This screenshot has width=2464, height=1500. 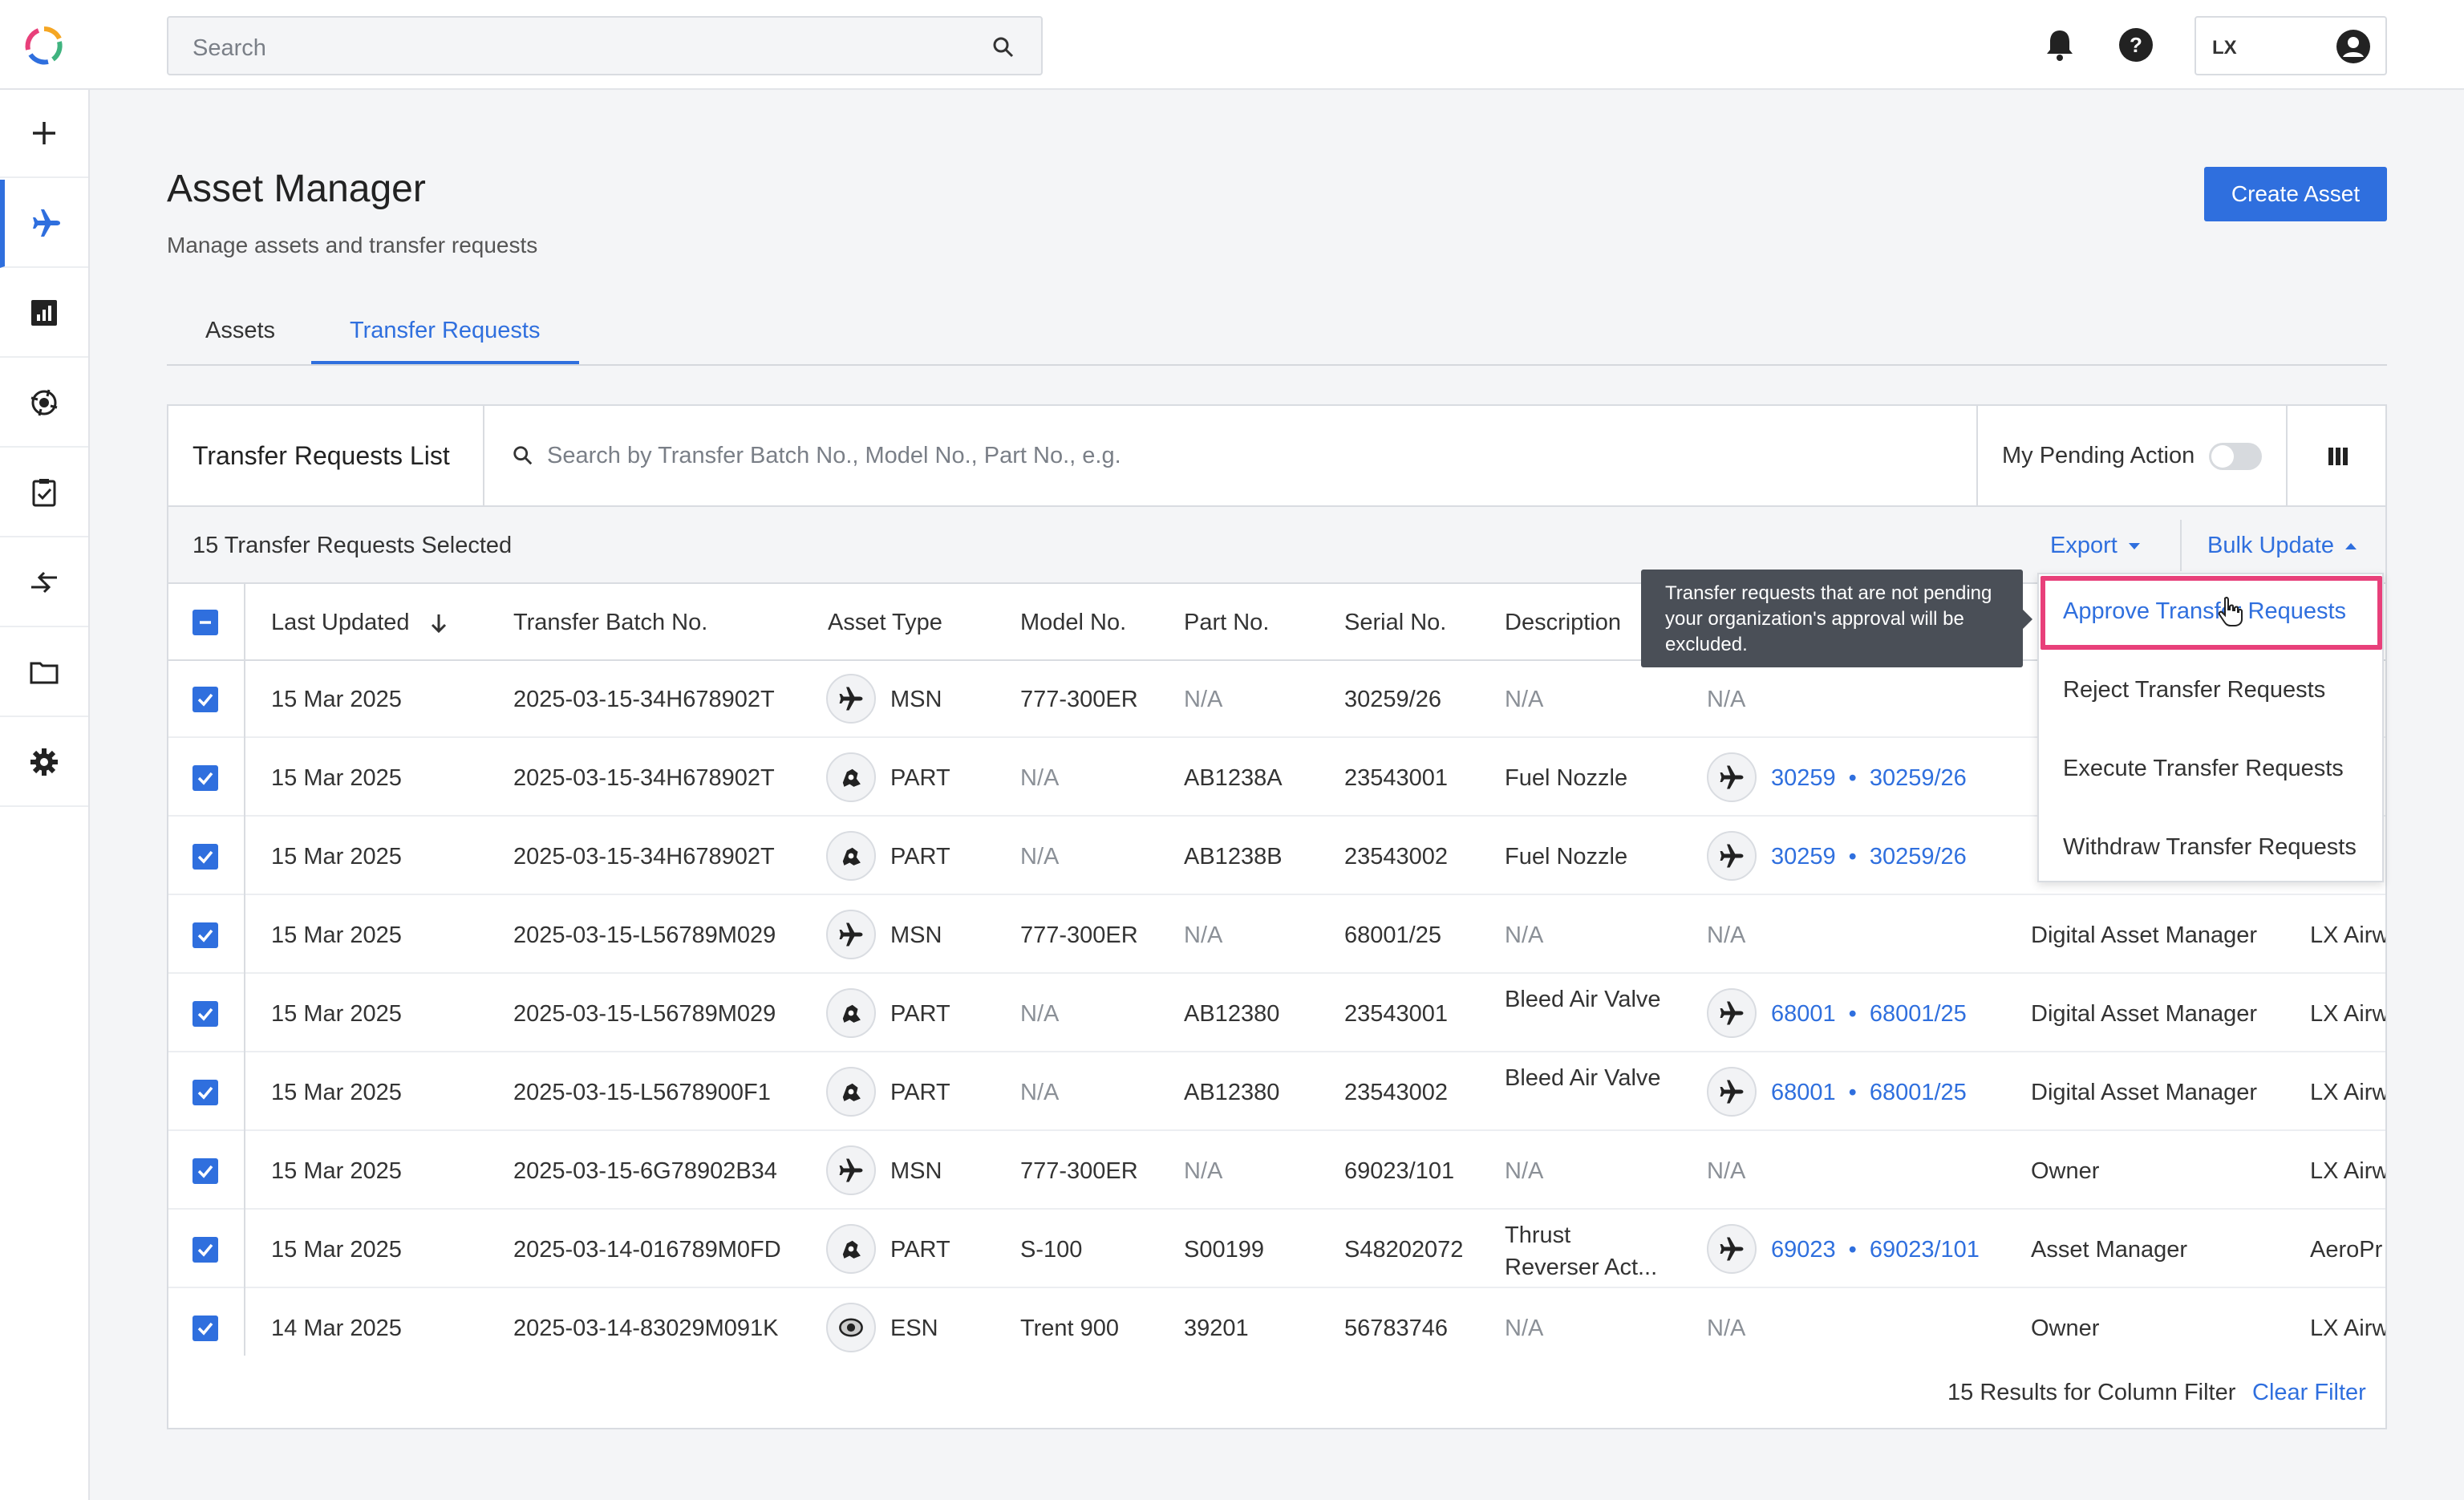 What do you see at coordinates (44, 403) in the screenshot?
I see `sidebar-item-engines` at bounding box center [44, 403].